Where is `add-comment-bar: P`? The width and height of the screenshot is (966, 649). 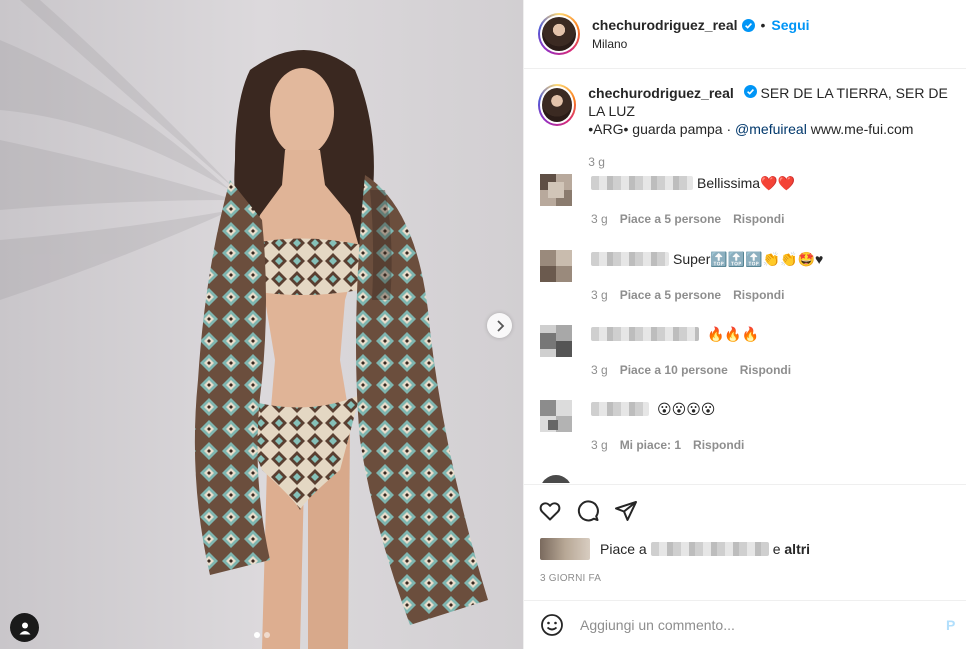 add-comment-bar: P is located at coordinates (745, 624).